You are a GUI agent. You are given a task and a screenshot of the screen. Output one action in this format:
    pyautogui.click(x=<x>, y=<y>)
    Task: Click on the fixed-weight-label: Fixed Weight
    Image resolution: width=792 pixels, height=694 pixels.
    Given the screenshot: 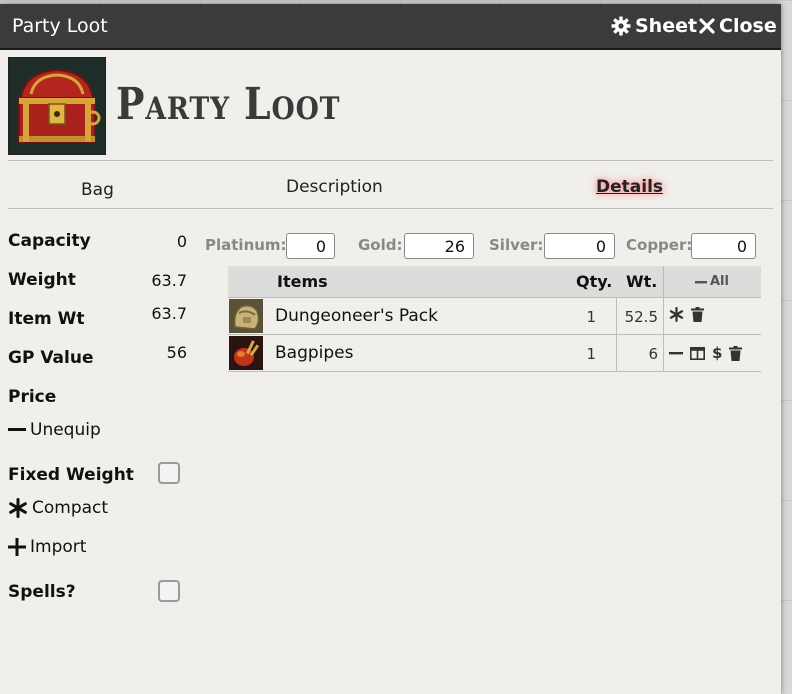 What is the action you would take?
    pyautogui.click(x=71, y=475)
    